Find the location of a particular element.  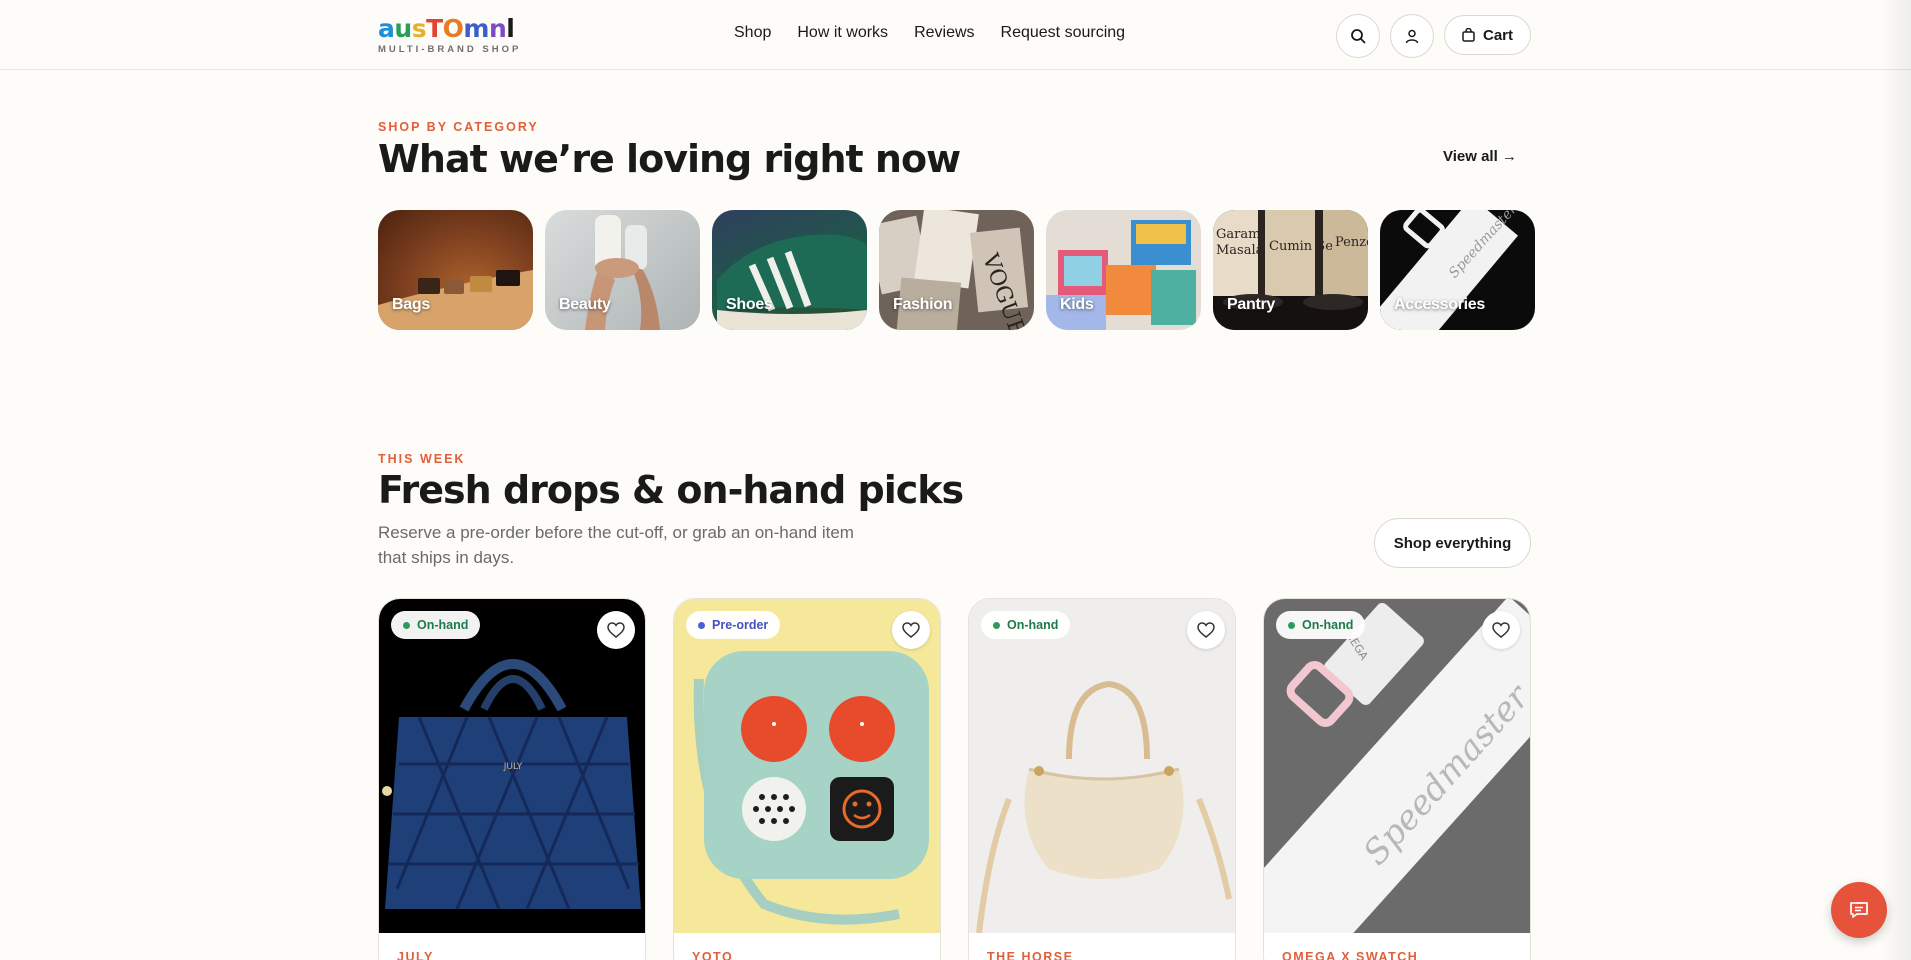

nav-how-it-works: How it works is located at coordinates (842, 33).